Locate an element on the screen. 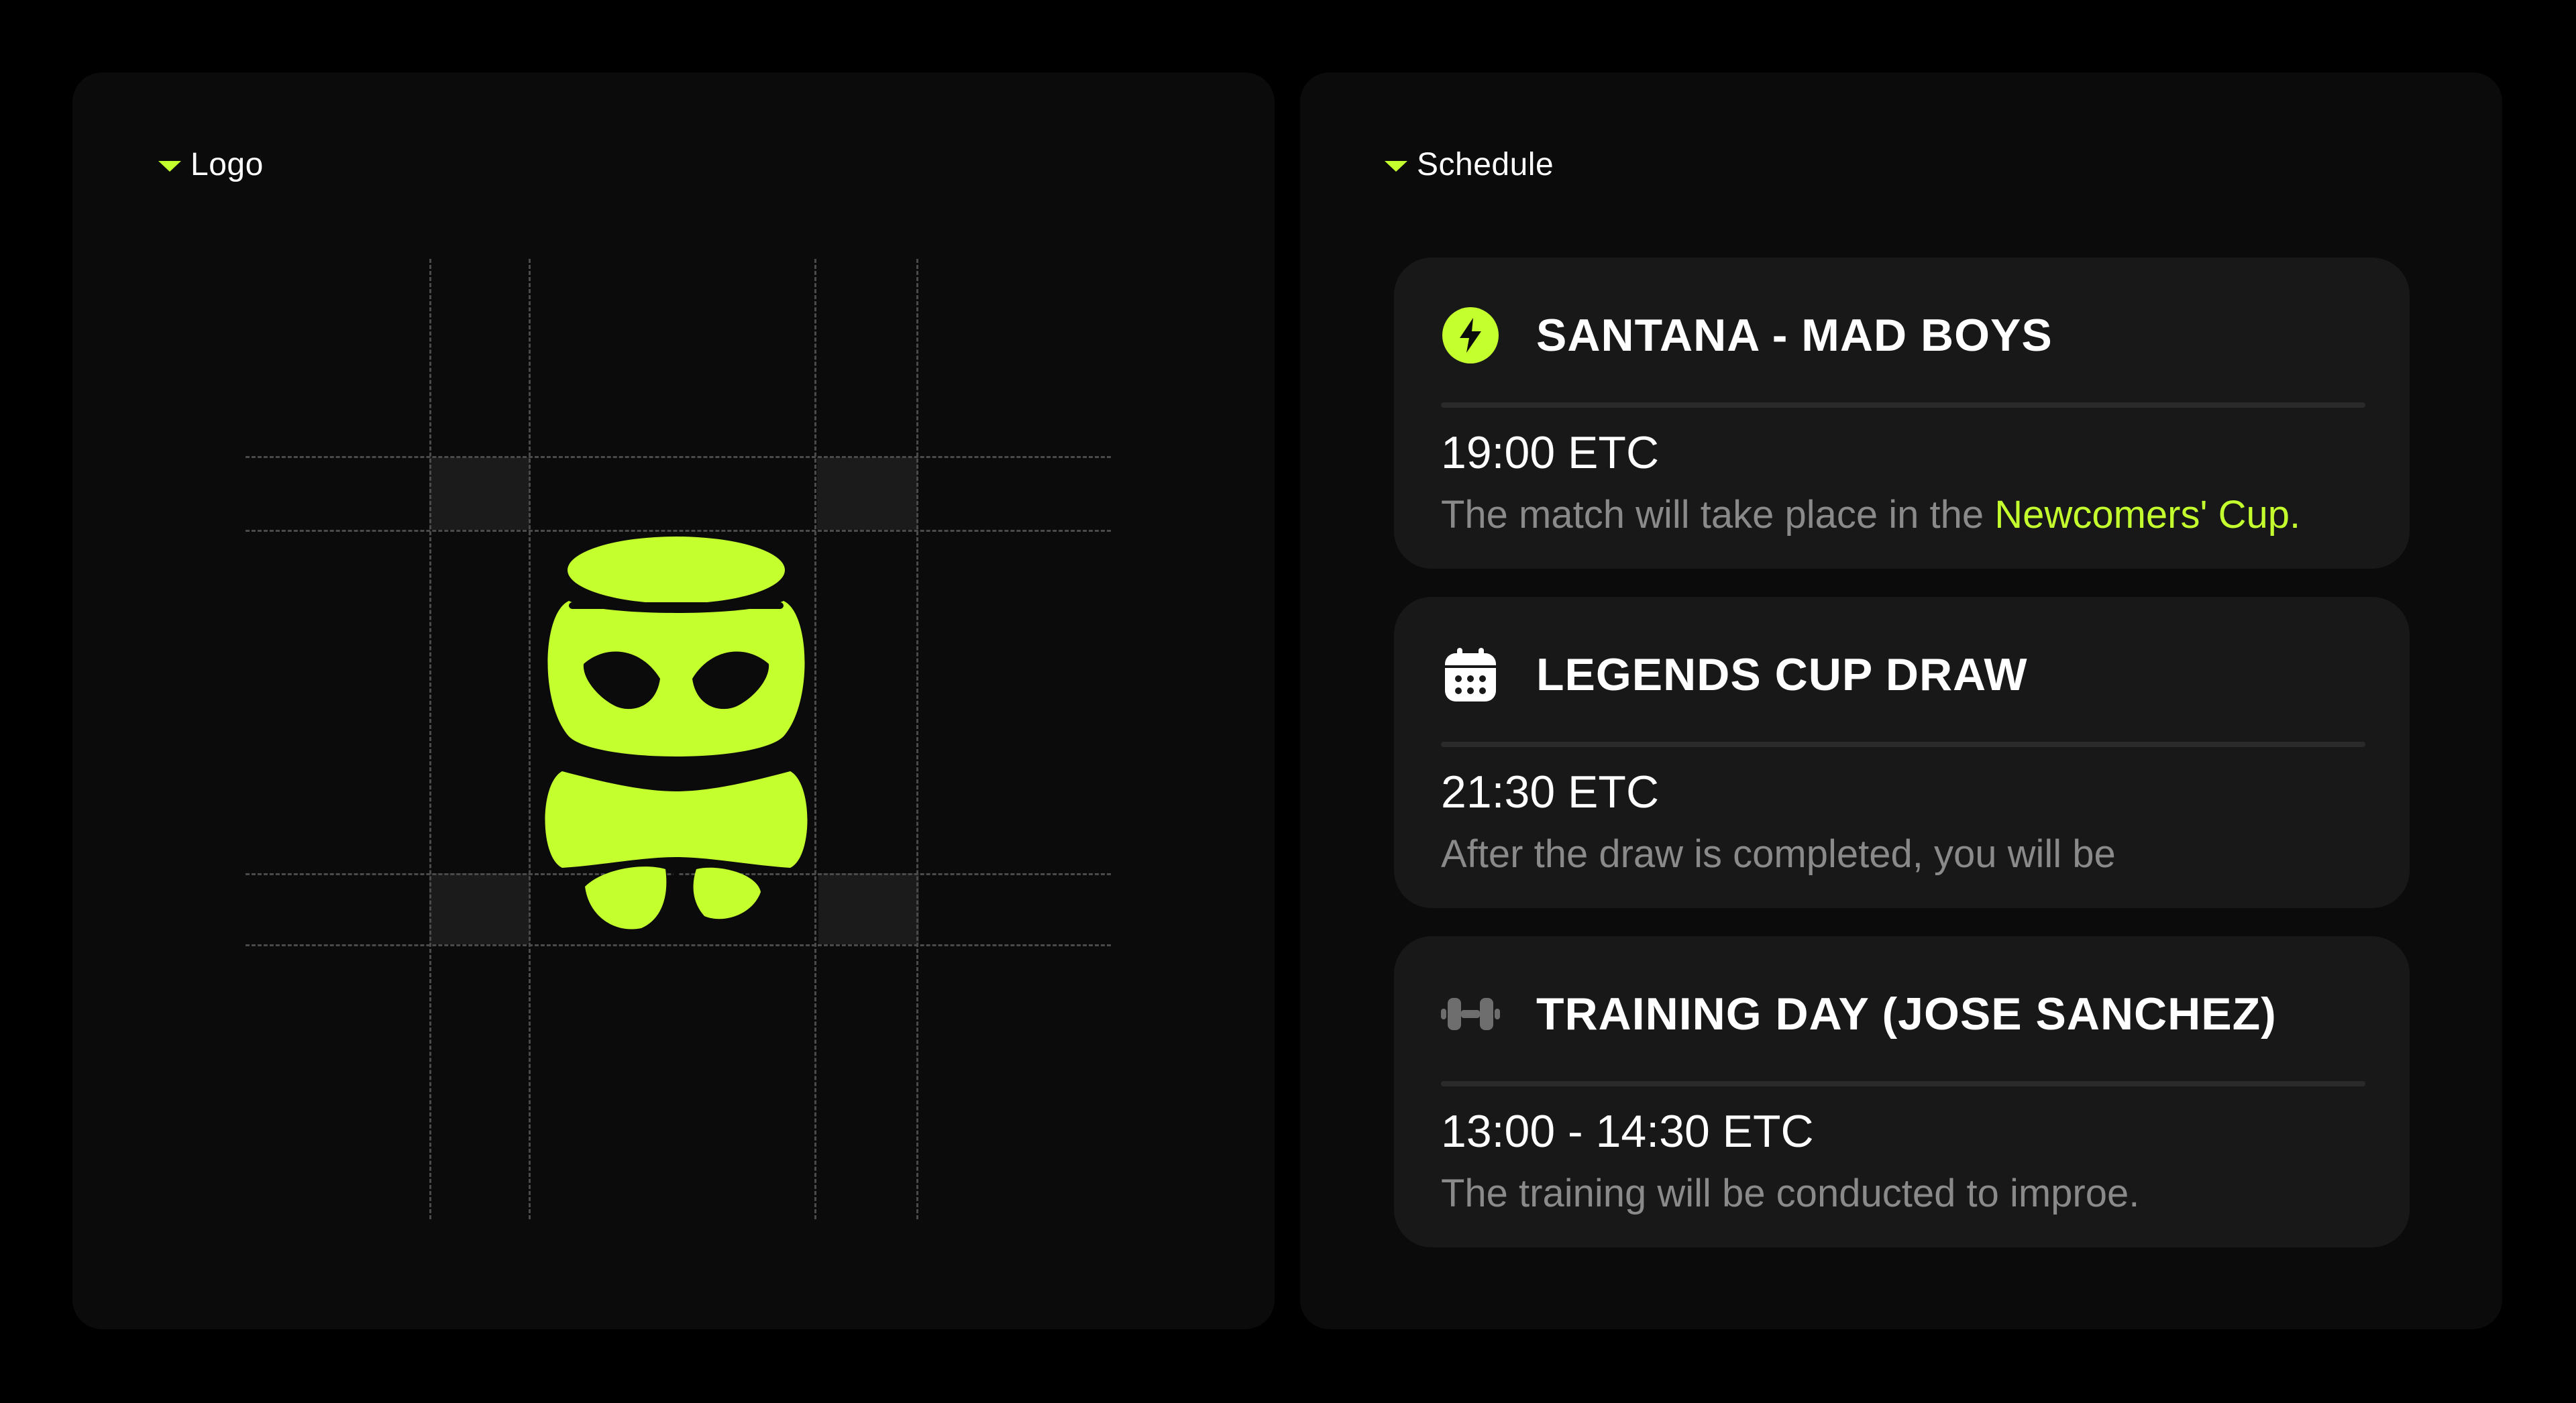  event-description: After the draw is completed, you will be is located at coordinates (1778, 854).